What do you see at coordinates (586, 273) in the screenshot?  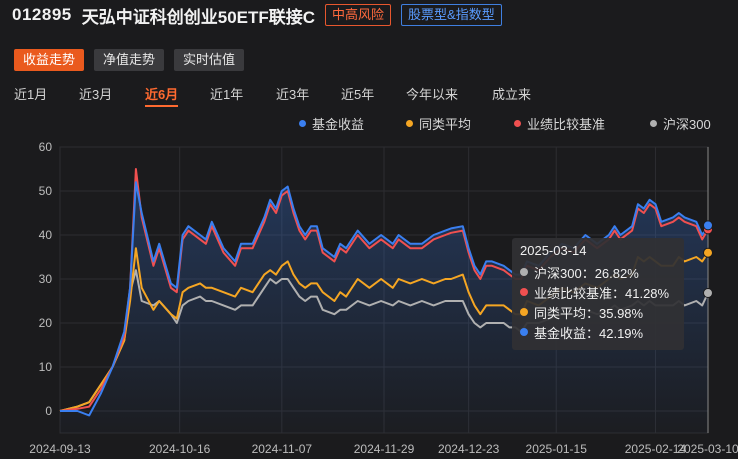 I see `tooltip-value-csi300: 沪深300：26.82%` at bounding box center [586, 273].